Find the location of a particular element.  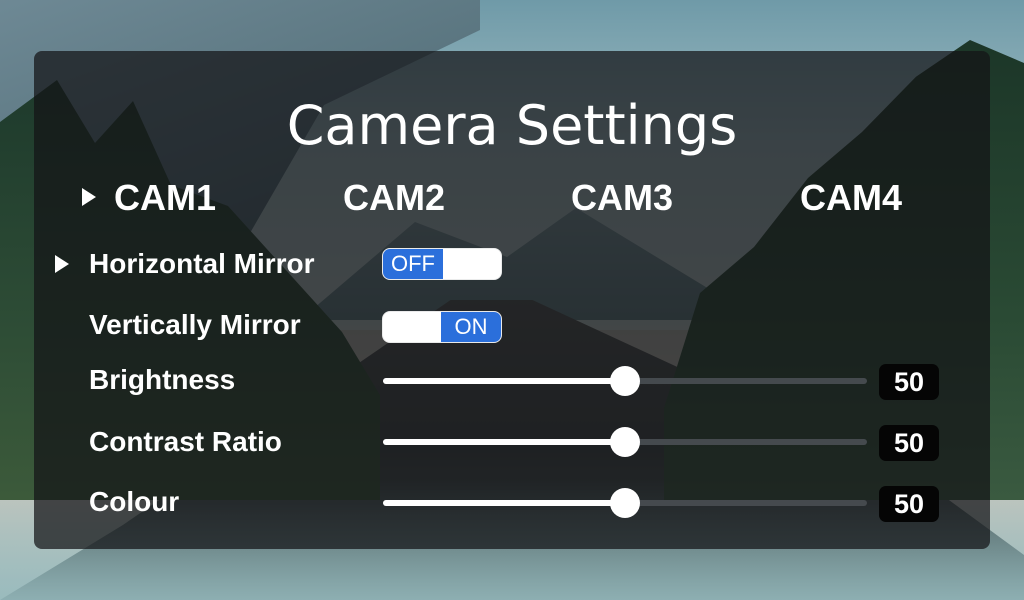

toggle-state-on: ON is located at coordinates (471, 327).